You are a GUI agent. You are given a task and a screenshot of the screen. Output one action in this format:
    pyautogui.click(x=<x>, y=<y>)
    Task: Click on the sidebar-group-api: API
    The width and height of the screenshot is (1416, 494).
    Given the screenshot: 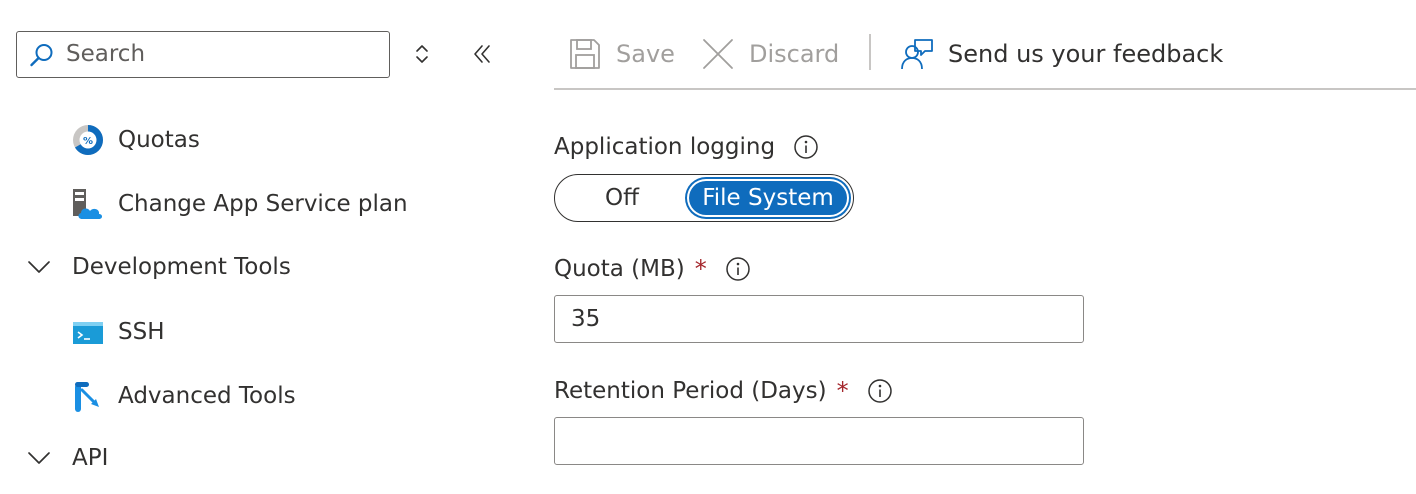 What is the action you would take?
    pyautogui.click(x=67, y=458)
    